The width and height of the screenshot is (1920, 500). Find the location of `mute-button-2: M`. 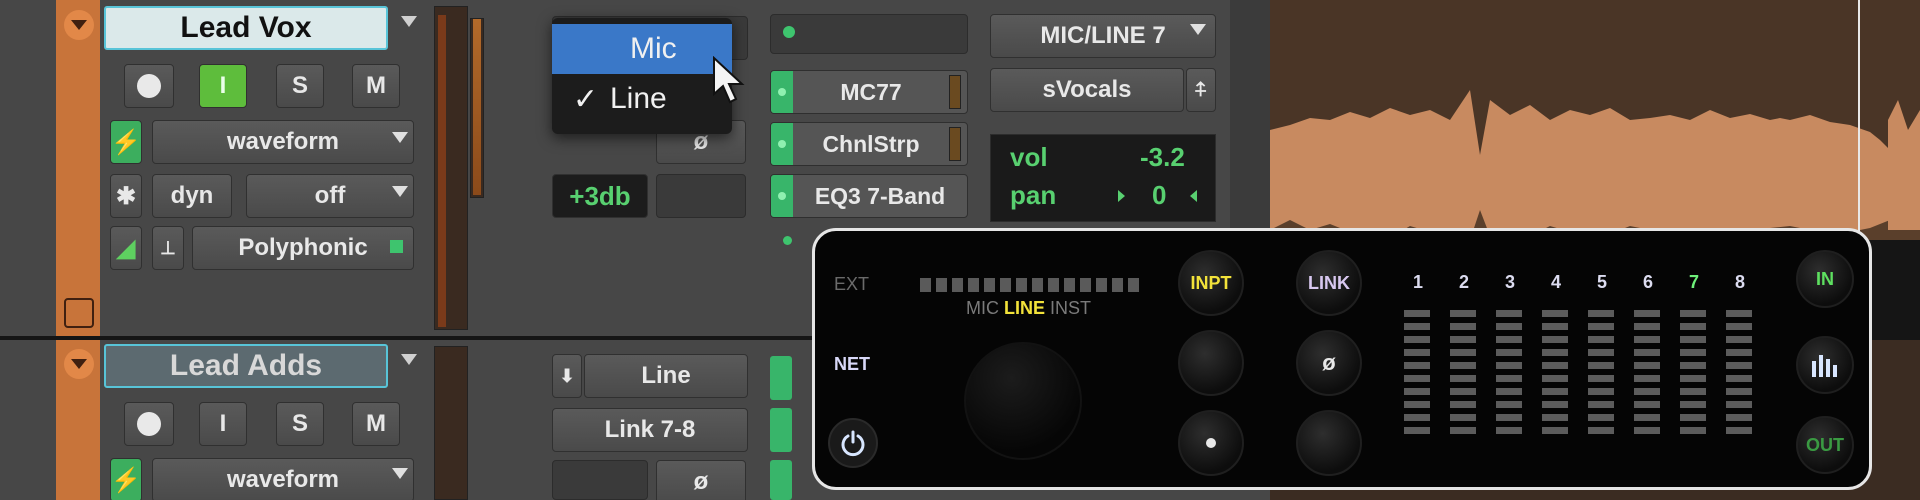

mute-button-2: M is located at coordinates (376, 424).